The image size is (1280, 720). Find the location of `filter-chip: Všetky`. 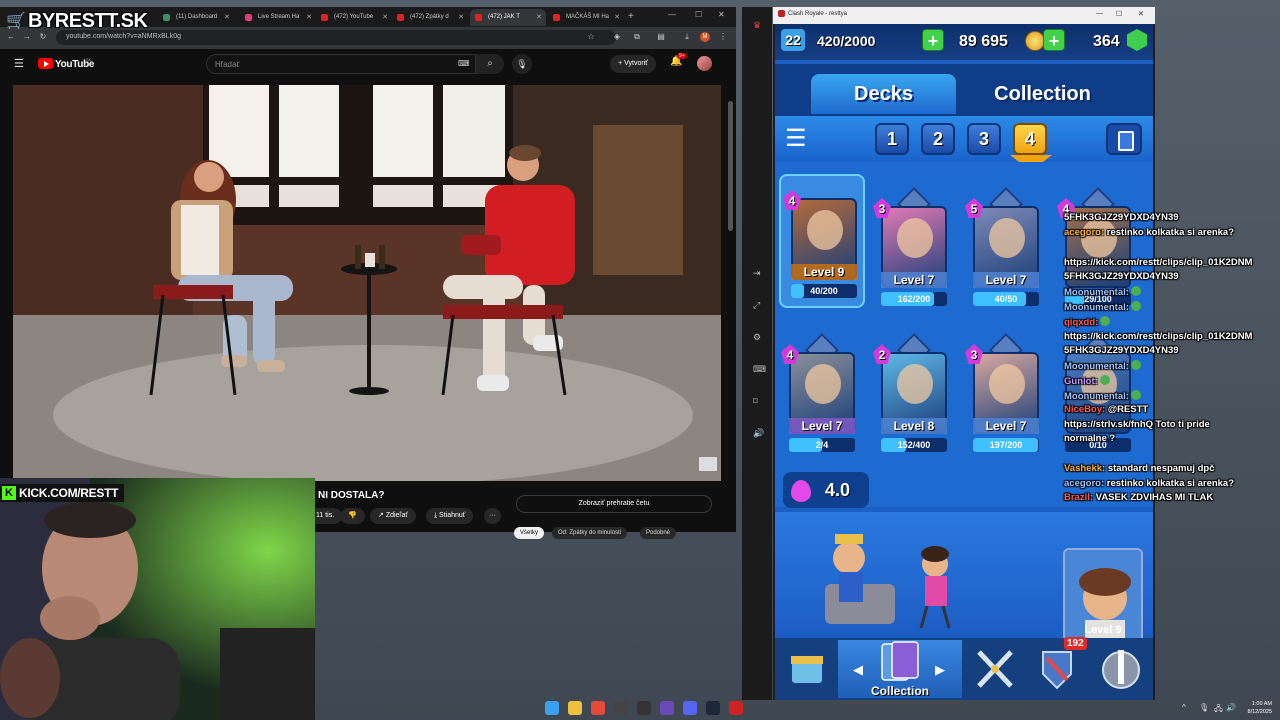

filter-chip: Všetky is located at coordinates (529, 533).